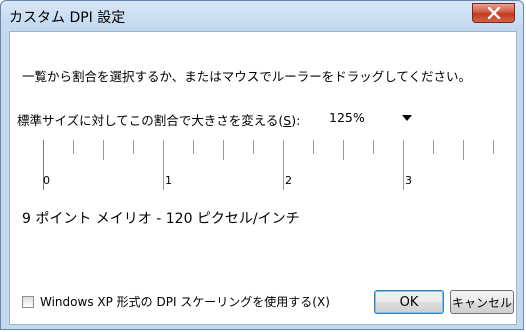 This screenshot has height=332, width=526. I want to click on xp-scaling-option: Windows XP 形式の DPI スケーリングを使用する(X), so click(176, 301).